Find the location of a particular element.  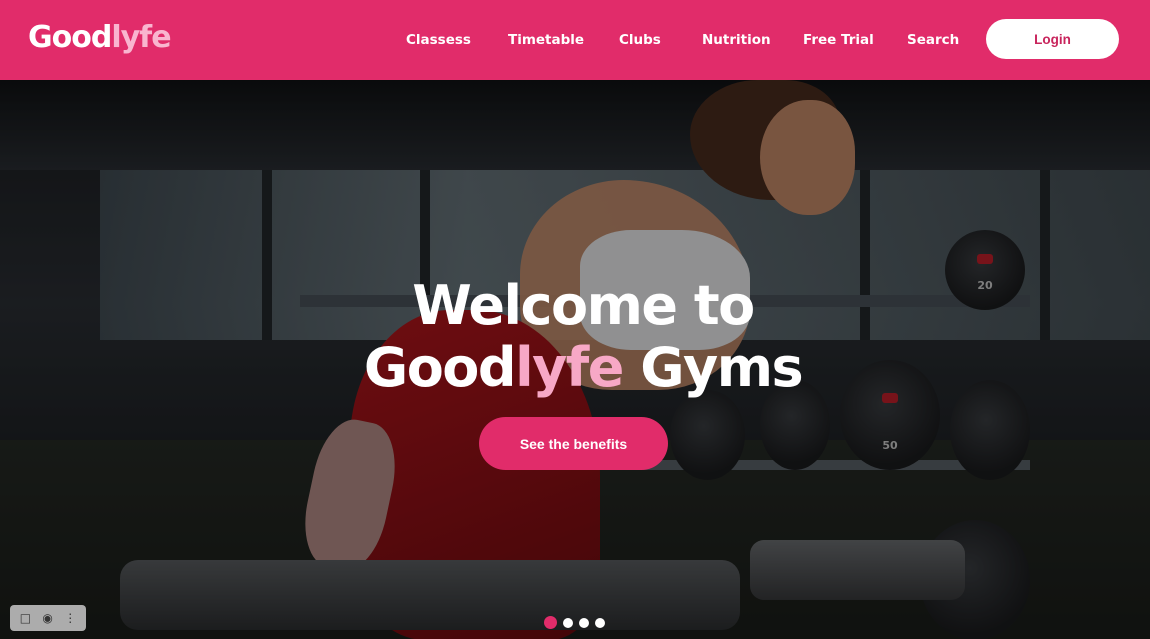

more-icon: ⋮ is located at coordinates (70, 618).